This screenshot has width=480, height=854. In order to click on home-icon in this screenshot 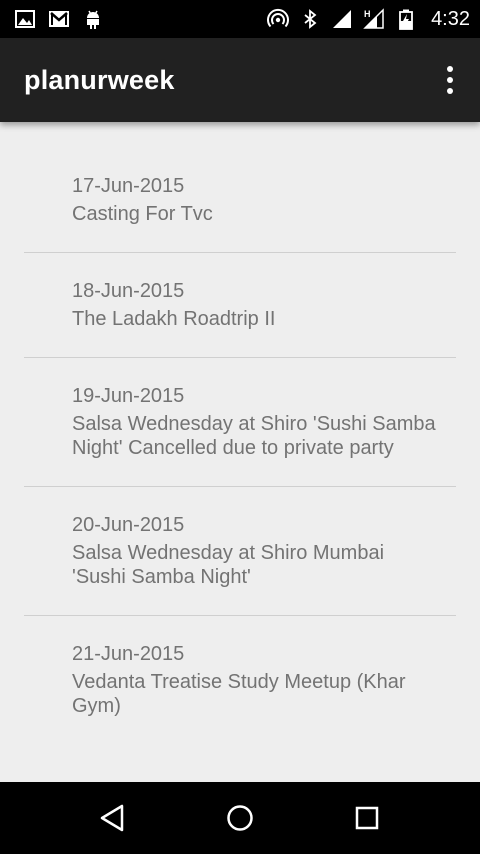, I will do `click(240, 818)`.